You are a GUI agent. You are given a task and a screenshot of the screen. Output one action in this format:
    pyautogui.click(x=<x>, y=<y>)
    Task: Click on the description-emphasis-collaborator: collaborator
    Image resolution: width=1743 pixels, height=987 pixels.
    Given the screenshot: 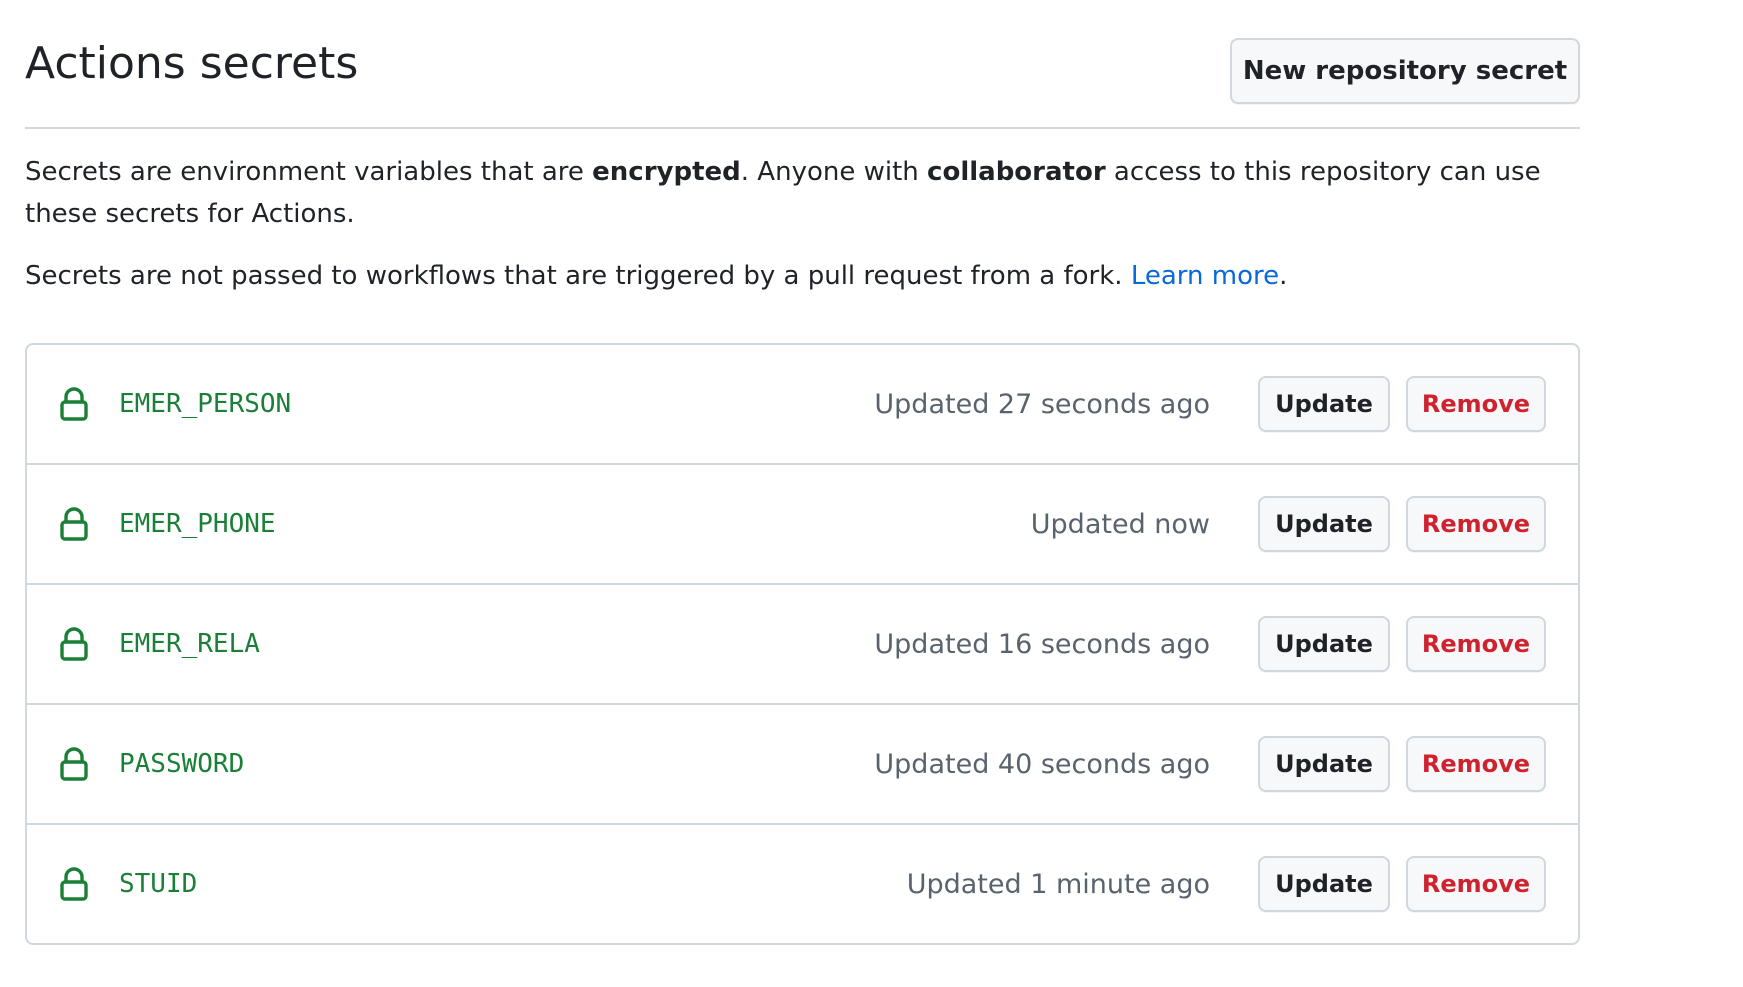 What is the action you would take?
    pyautogui.click(x=1016, y=172)
    